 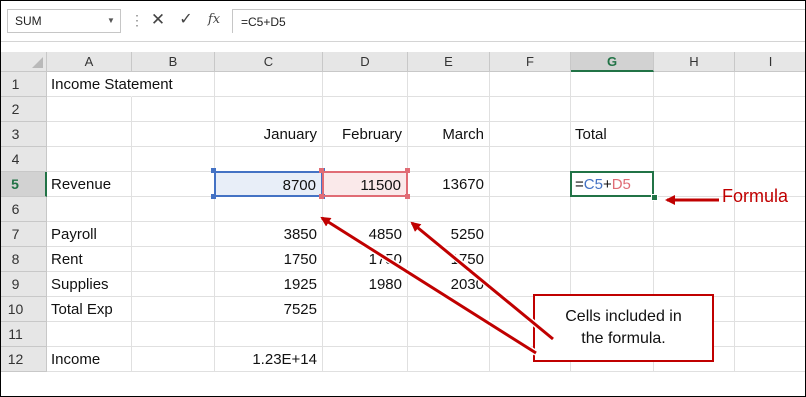 I want to click on cell-e3: March, so click(x=449, y=134).